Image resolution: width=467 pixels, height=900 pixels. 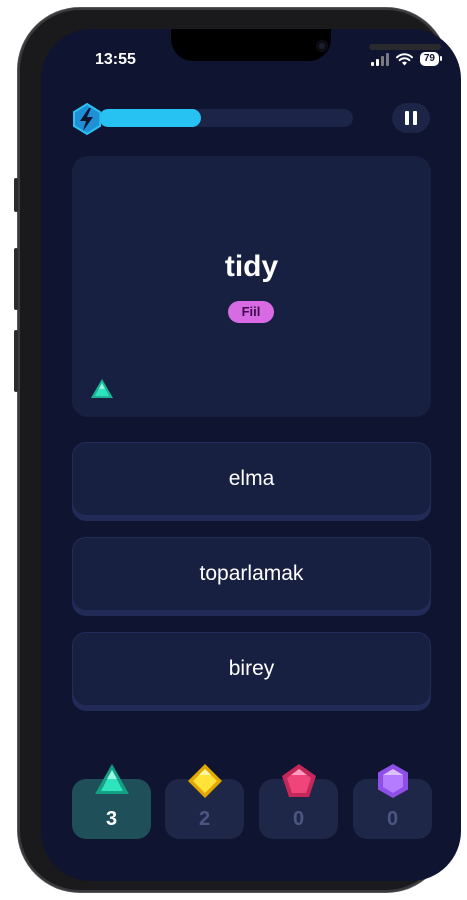 I want to click on part-of-speech-badge: Fiil, so click(x=251, y=312).